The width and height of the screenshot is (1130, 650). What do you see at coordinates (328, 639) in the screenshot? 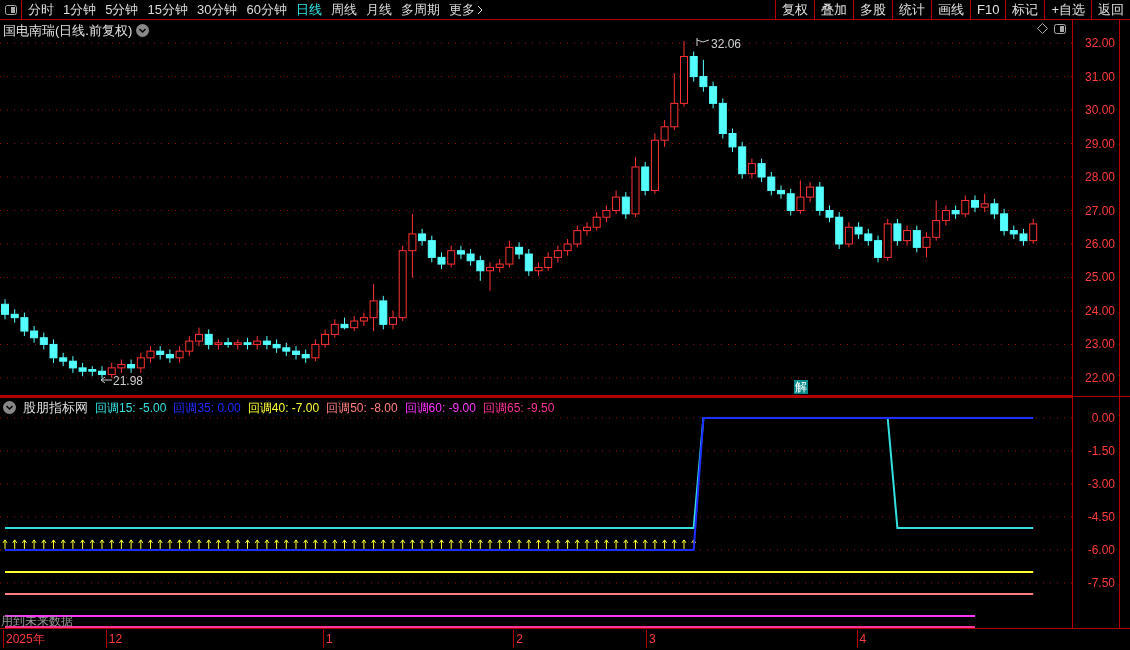
I see `date-axis-label: 1` at bounding box center [328, 639].